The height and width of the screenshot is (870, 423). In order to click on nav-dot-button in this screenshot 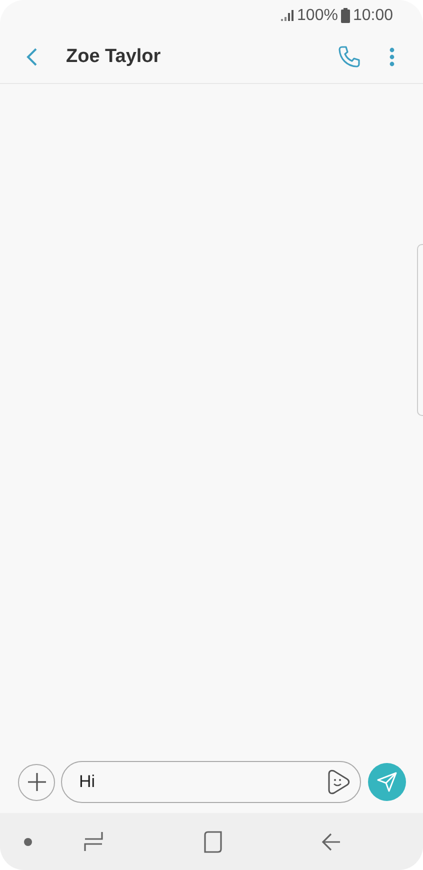, I will do `click(28, 842)`.